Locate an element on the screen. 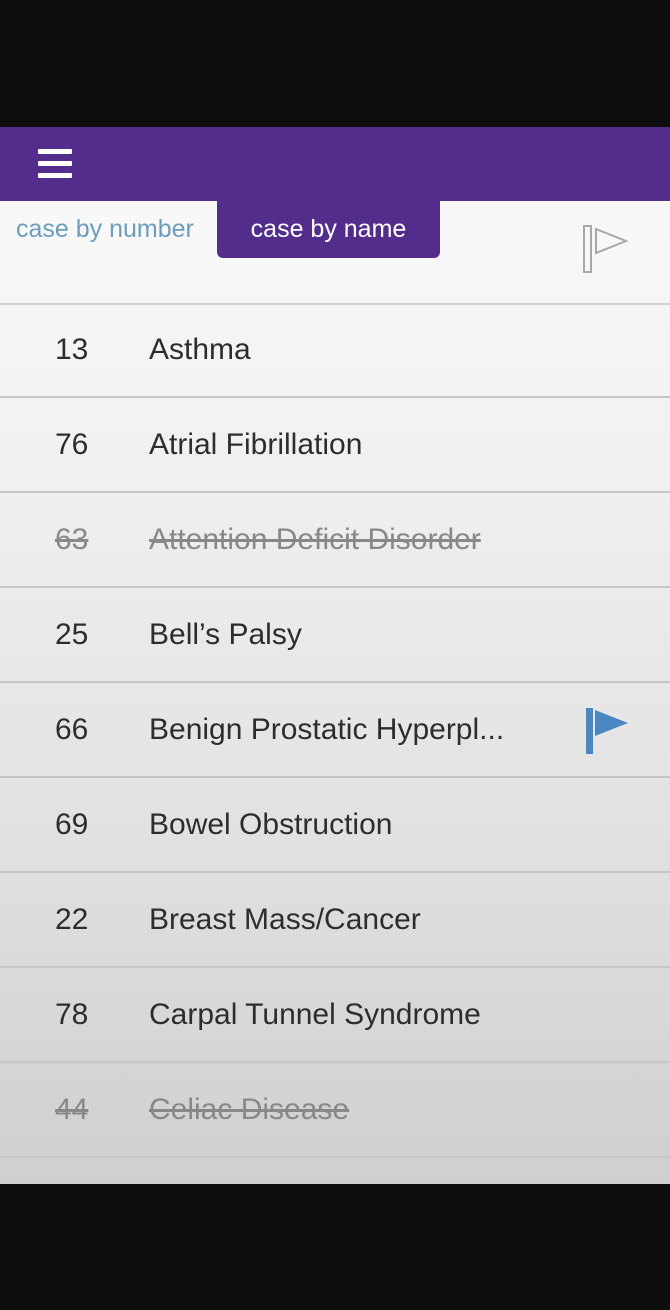 Image resolution: width=670 pixels, height=1310 pixels. list-item: 44 Celiac Disease is located at coordinates (335, 1110).